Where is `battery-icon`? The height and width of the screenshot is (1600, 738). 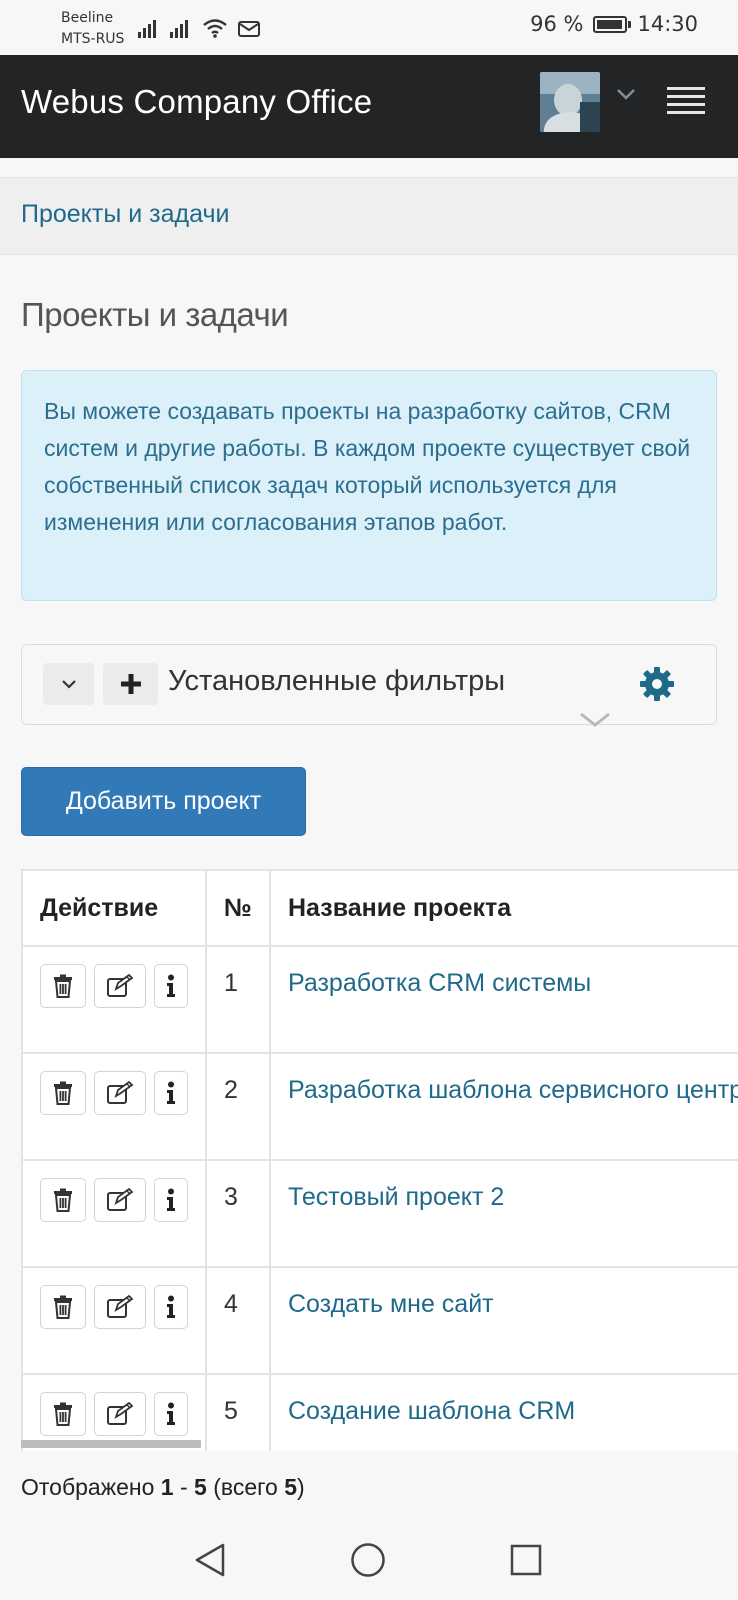
battery-icon is located at coordinates (612, 24).